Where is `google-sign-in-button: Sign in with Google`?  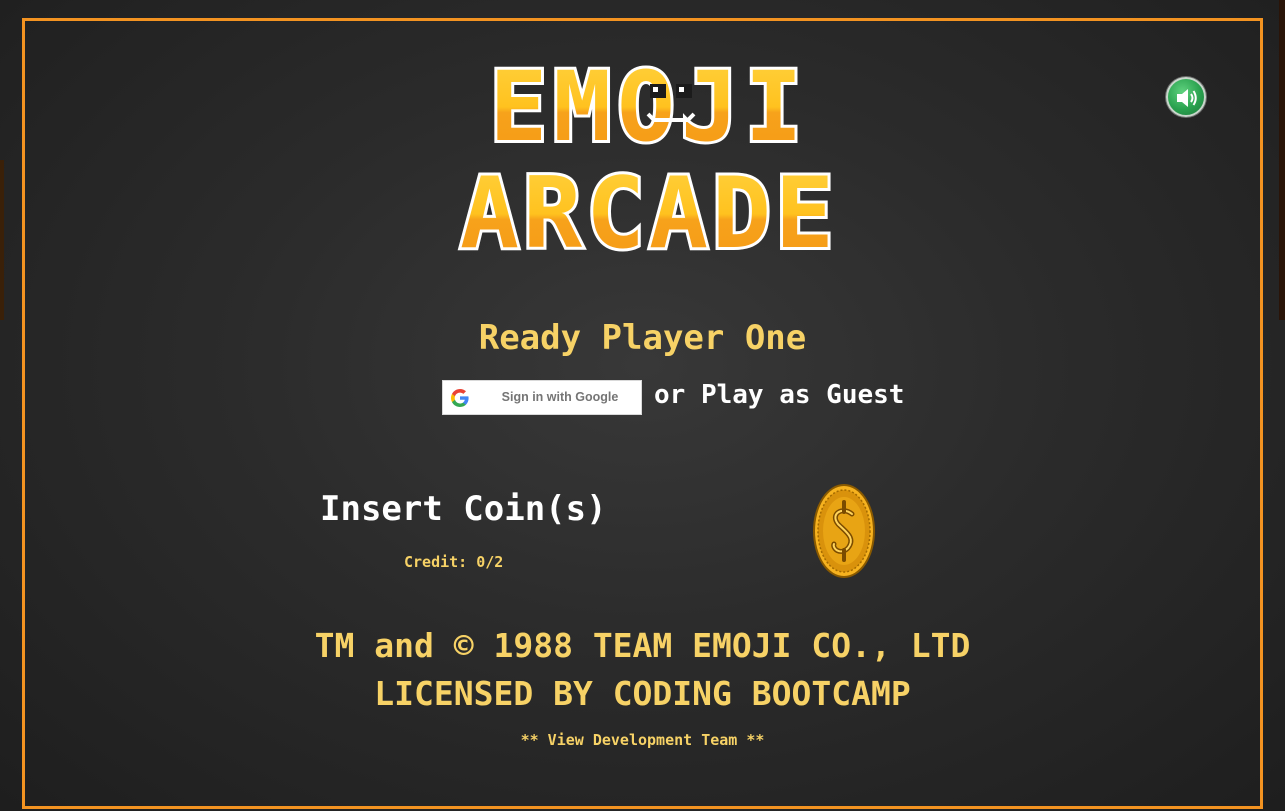 google-sign-in-button: Sign in with Google is located at coordinates (542, 397).